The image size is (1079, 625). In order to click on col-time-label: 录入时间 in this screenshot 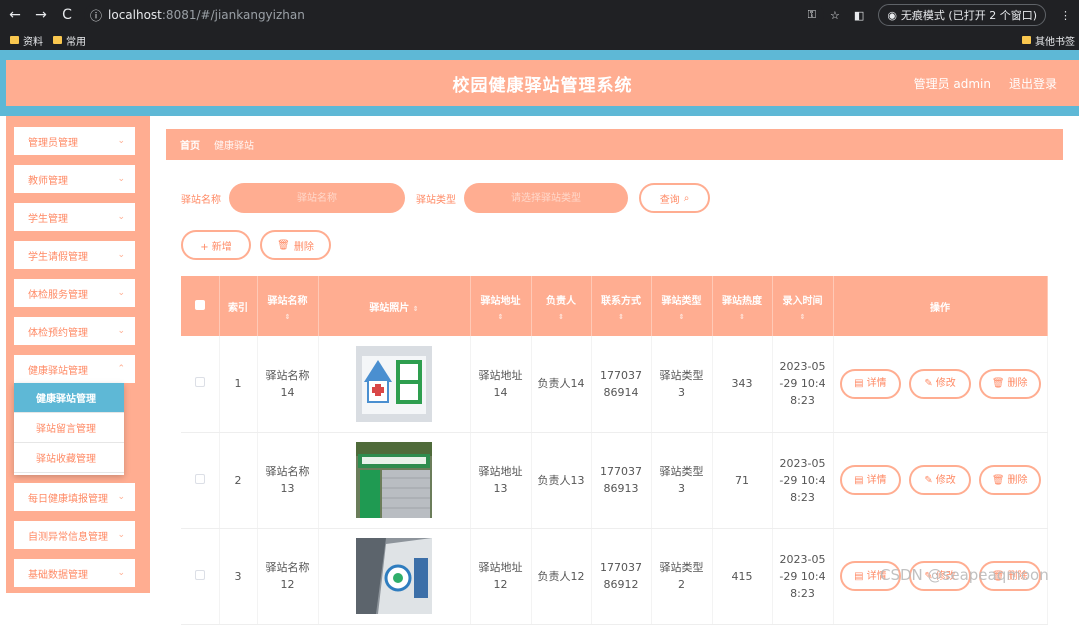, I will do `click(802, 301)`.